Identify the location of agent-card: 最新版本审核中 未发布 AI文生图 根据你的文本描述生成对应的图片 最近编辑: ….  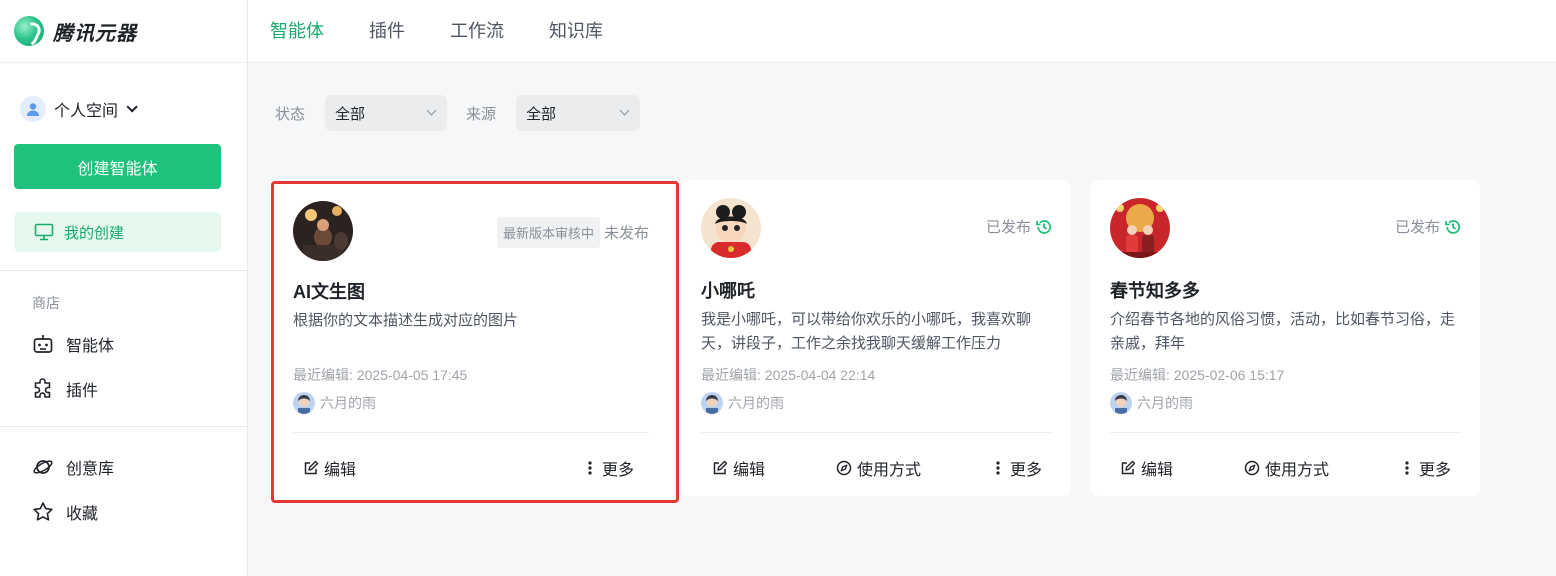
(475, 342).